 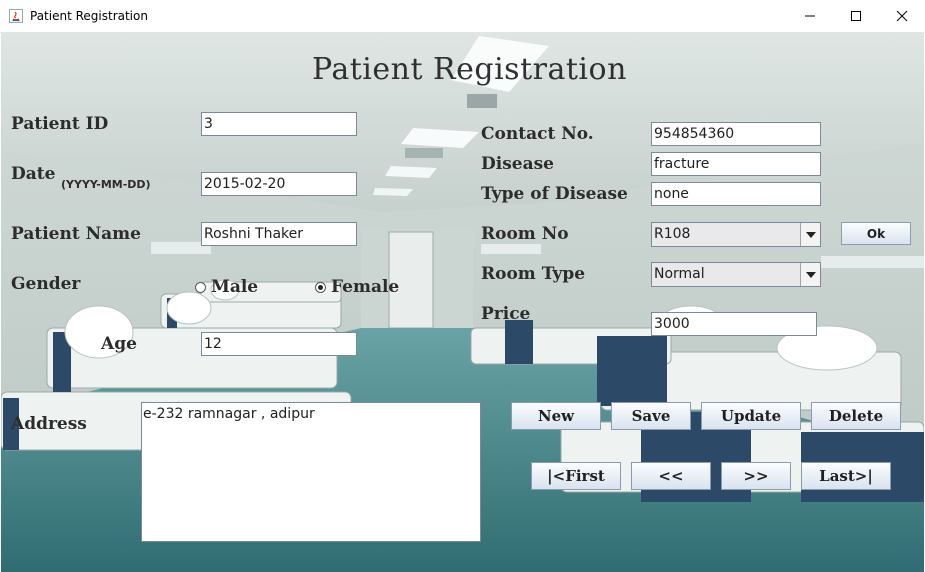 What do you see at coordinates (533, 274) in the screenshot?
I see `room-type-label: Room Type` at bounding box center [533, 274].